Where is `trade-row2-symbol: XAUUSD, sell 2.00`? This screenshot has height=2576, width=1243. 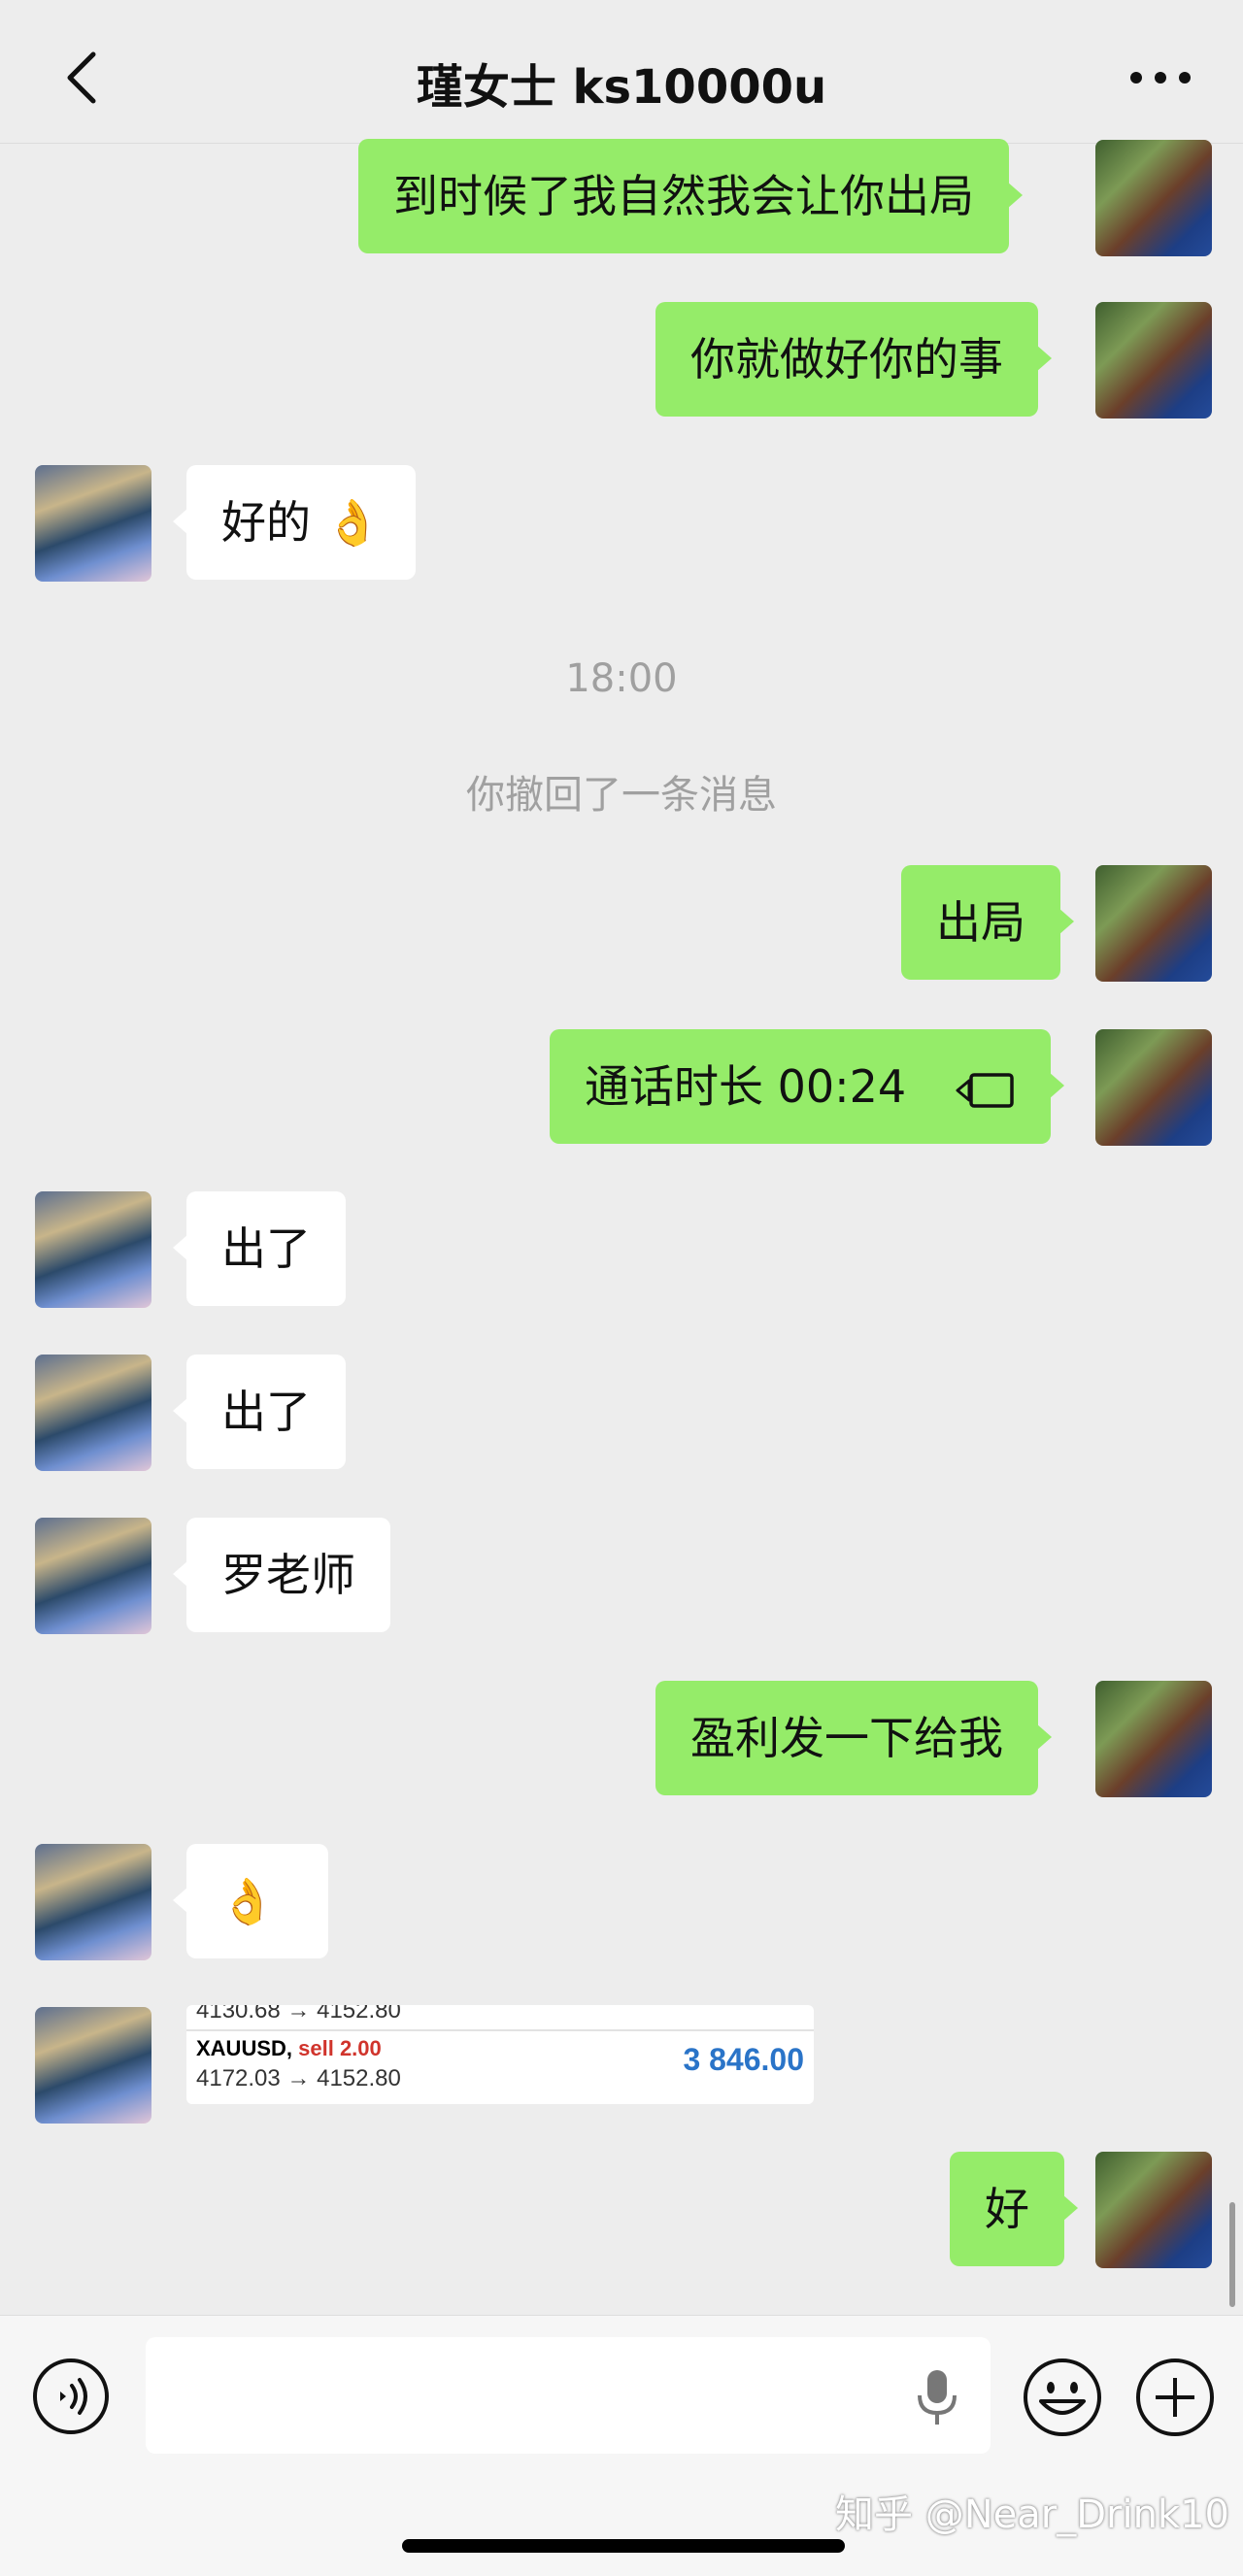 trade-row2-symbol: XAUUSD, sell 2.00 is located at coordinates (289, 2049).